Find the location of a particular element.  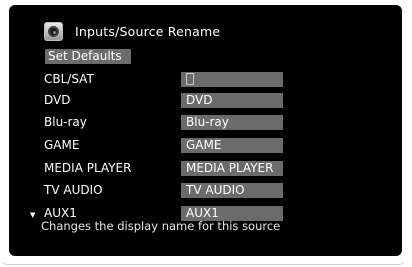

source-name-field: GAME is located at coordinates (232, 145).